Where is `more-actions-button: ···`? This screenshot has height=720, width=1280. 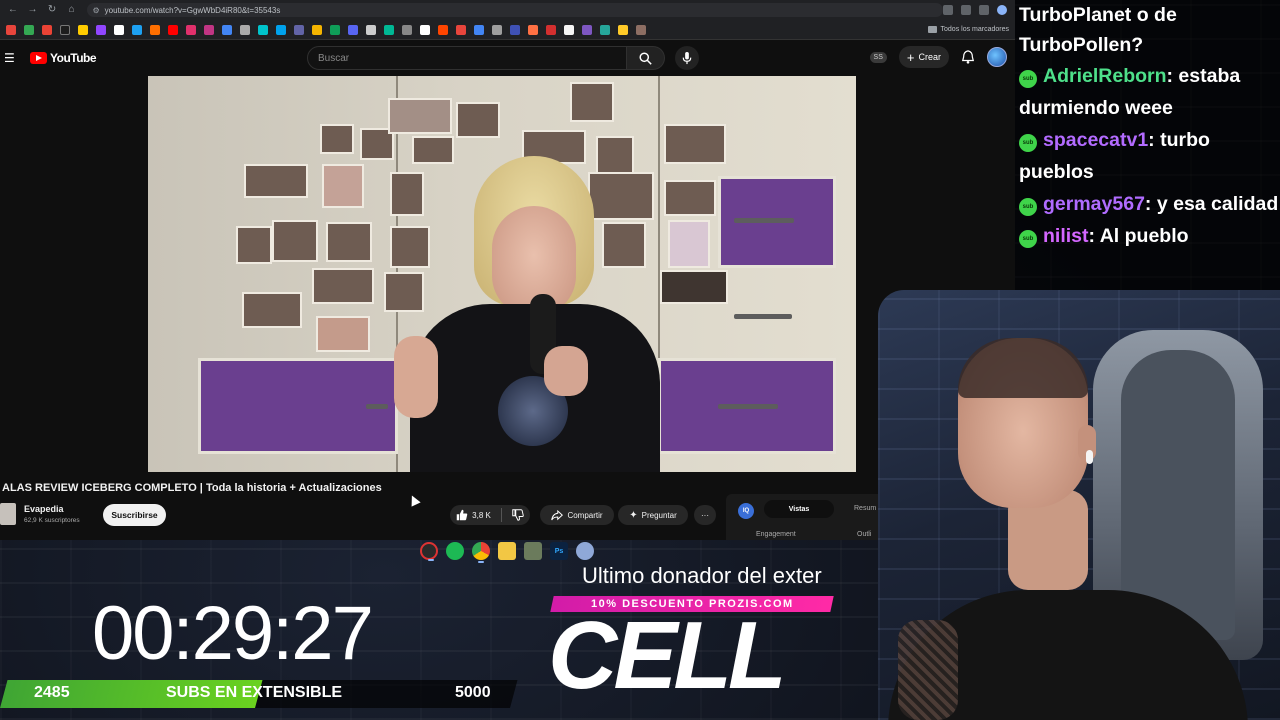
more-actions-button: ··· is located at coordinates (705, 515).